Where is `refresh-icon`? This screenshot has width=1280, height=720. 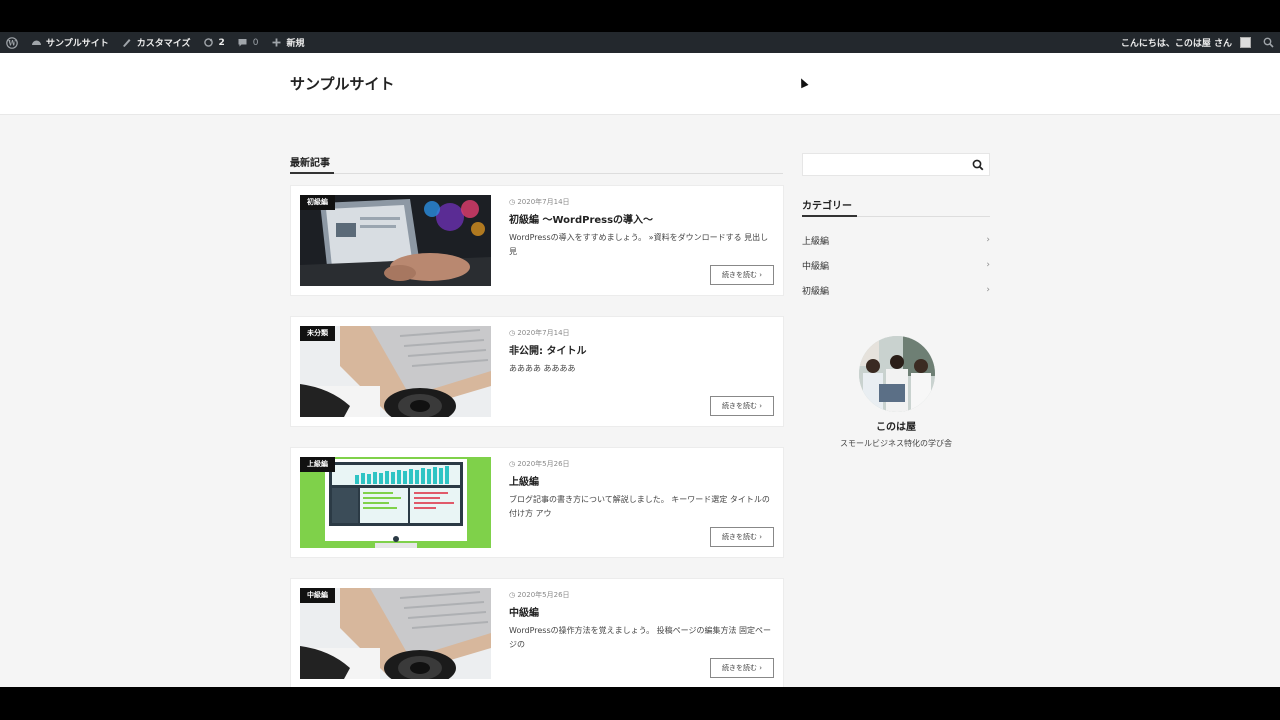 refresh-icon is located at coordinates (208, 43).